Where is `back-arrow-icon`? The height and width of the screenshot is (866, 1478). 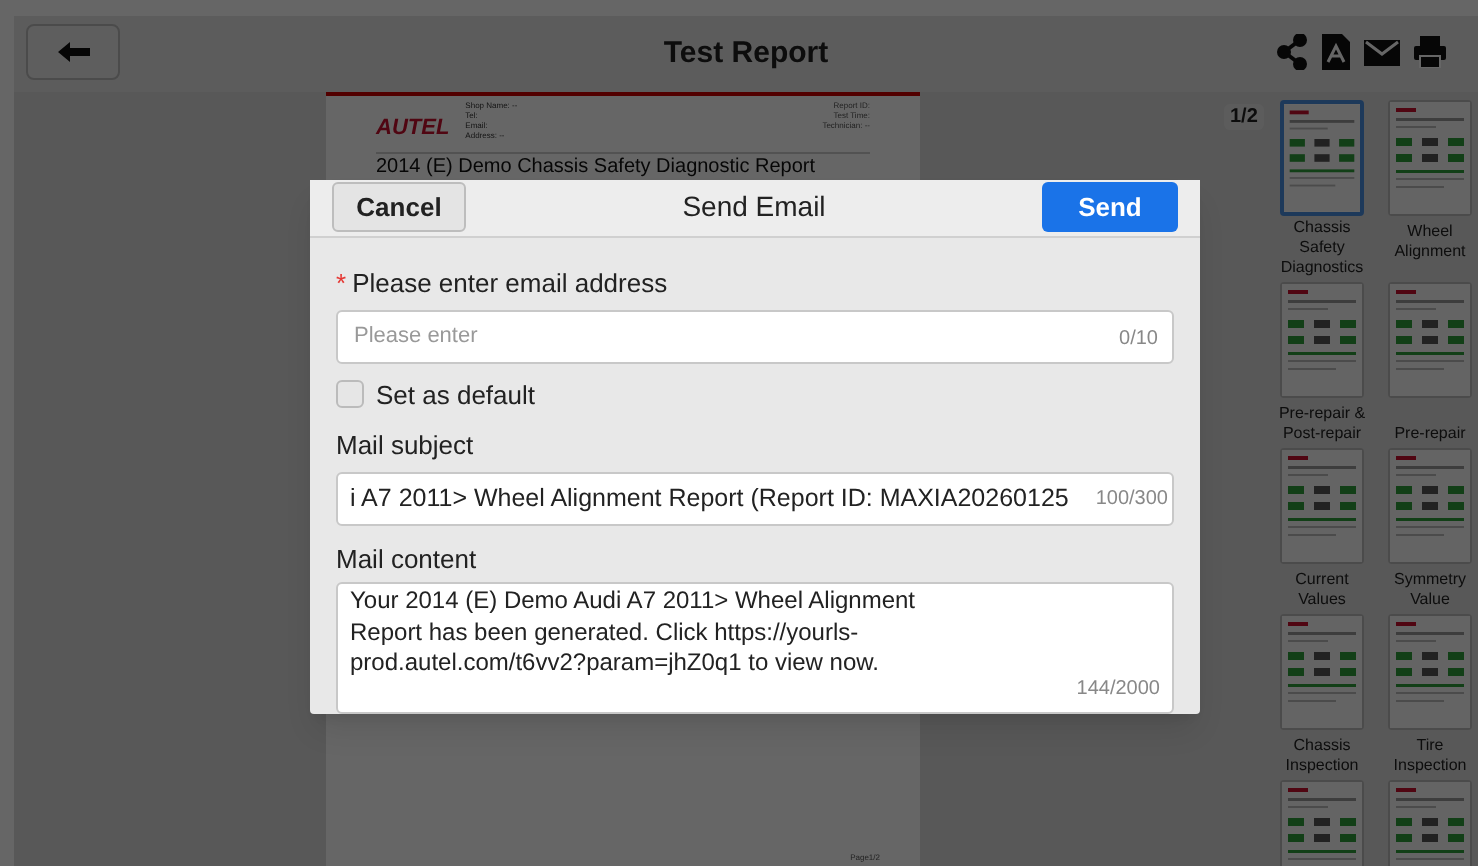
back-arrow-icon is located at coordinates (73, 52).